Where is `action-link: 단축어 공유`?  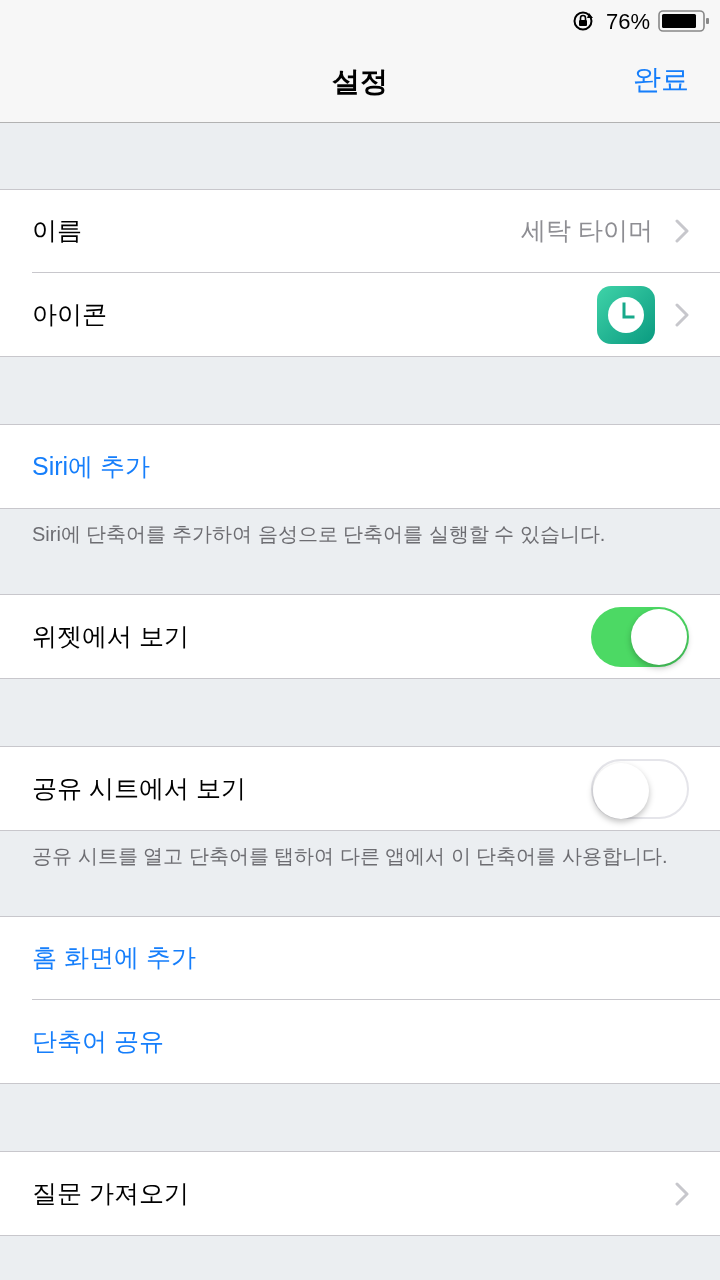 action-link: 단축어 공유 is located at coordinates (98, 1041).